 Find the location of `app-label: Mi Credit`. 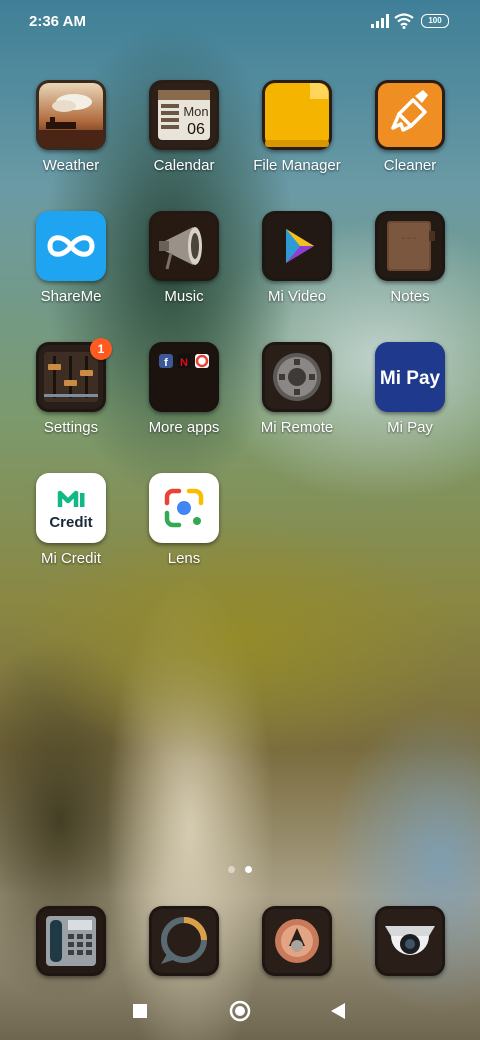

app-label: Mi Credit is located at coordinates (70, 558).